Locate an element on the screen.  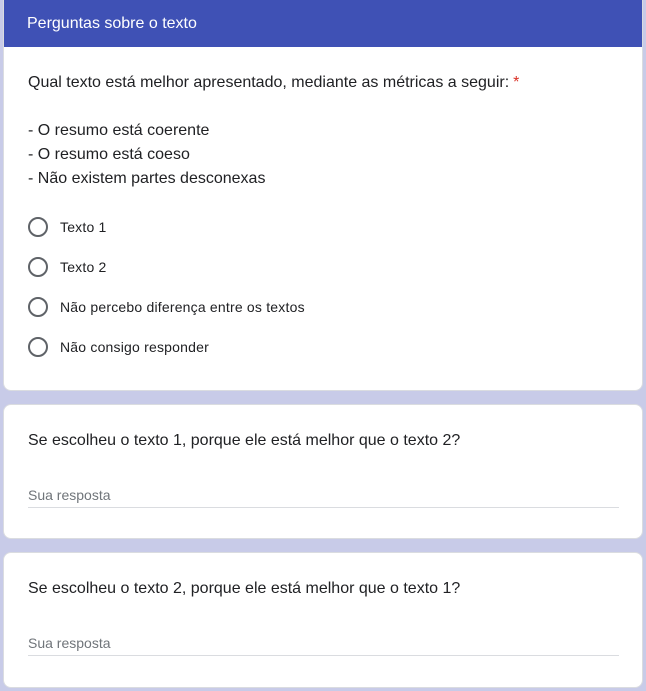
radio-option-texto-1: Texto 1 is located at coordinates (67, 227).